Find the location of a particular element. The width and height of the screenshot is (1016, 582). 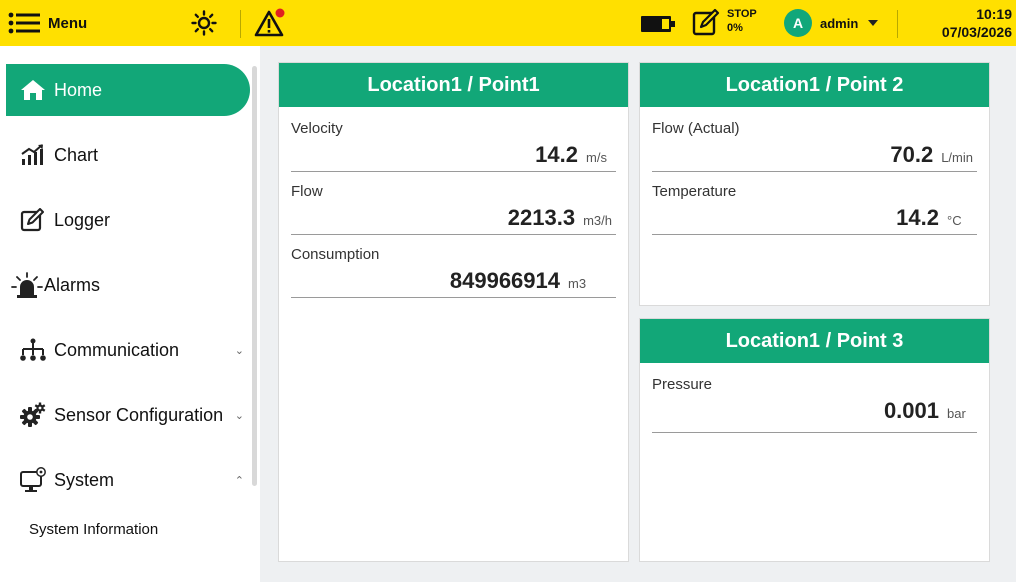

measurement-row: Consumption 849966914 m3 is located at coordinates (453, 268).